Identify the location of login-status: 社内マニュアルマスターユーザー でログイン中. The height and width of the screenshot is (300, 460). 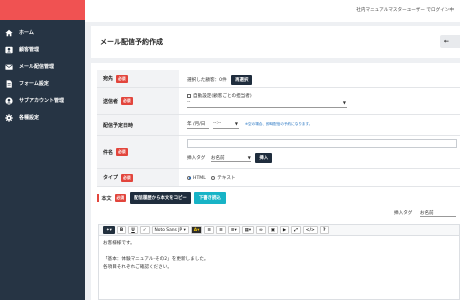
(405, 10).